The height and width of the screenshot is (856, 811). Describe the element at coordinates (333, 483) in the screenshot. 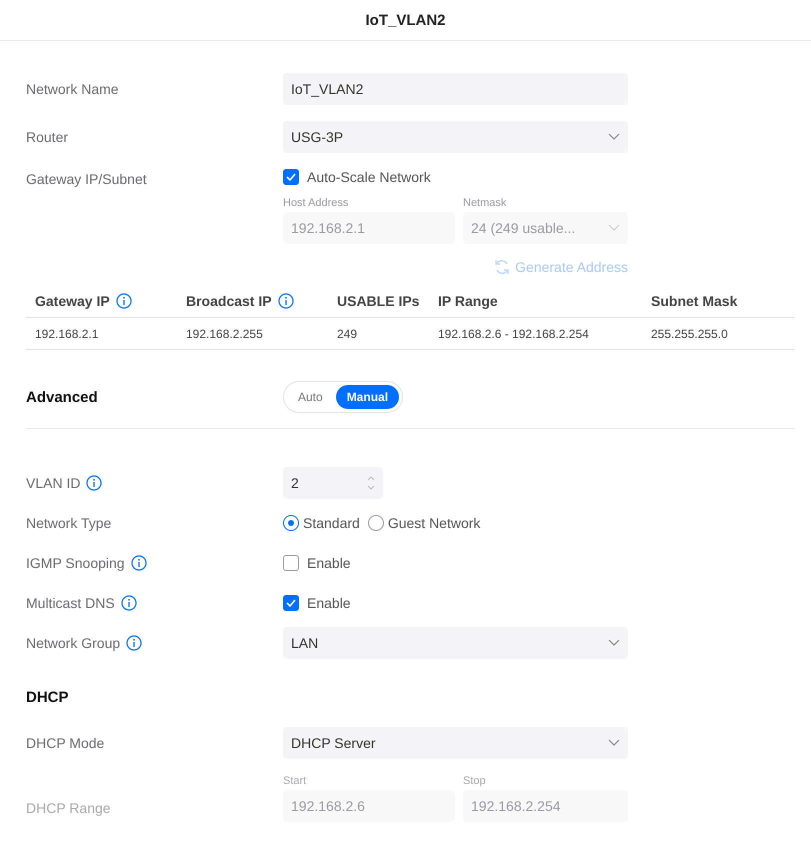

I see `number-field: 2` at that location.